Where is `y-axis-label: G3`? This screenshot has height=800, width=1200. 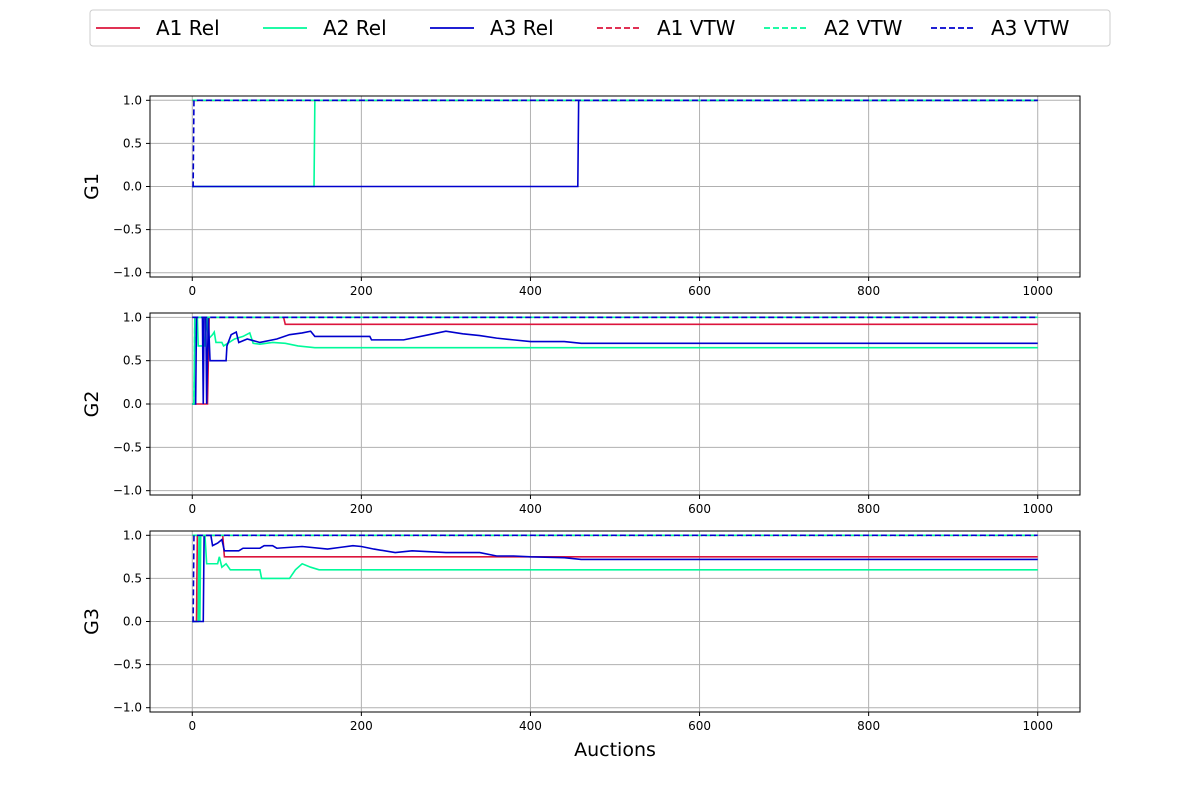 y-axis-label: G3 is located at coordinates (92, 621).